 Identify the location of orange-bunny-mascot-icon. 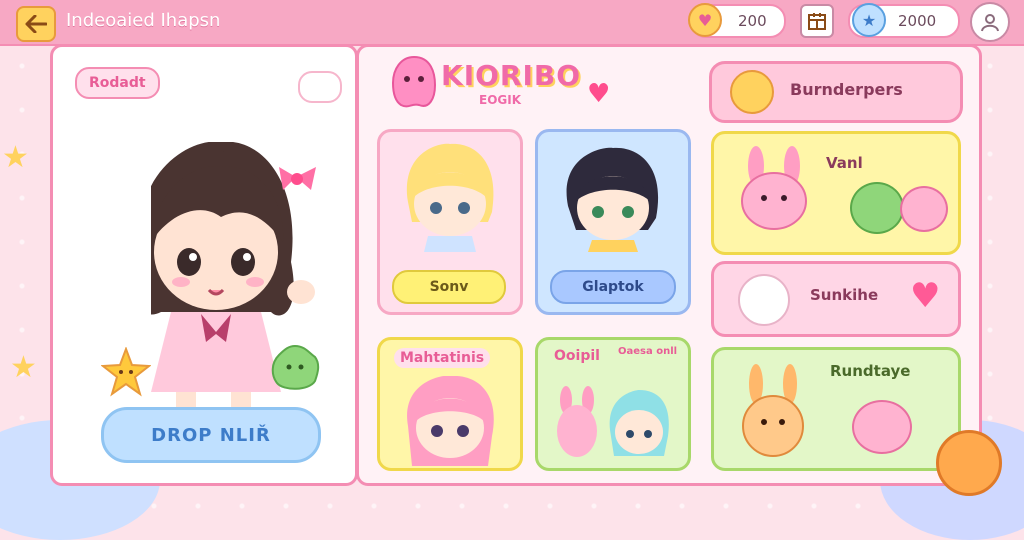
(969, 463).